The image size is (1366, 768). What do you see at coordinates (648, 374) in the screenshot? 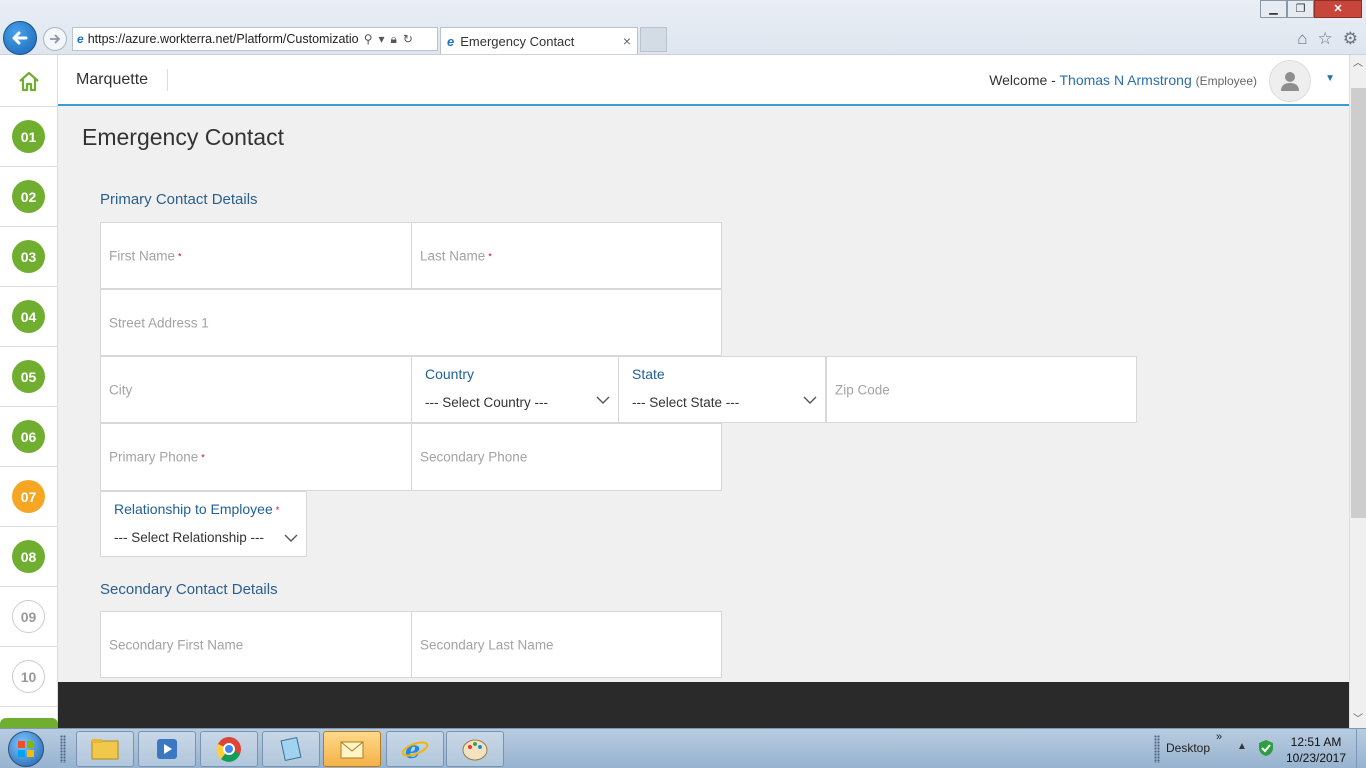
I see `state-label: State` at bounding box center [648, 374].